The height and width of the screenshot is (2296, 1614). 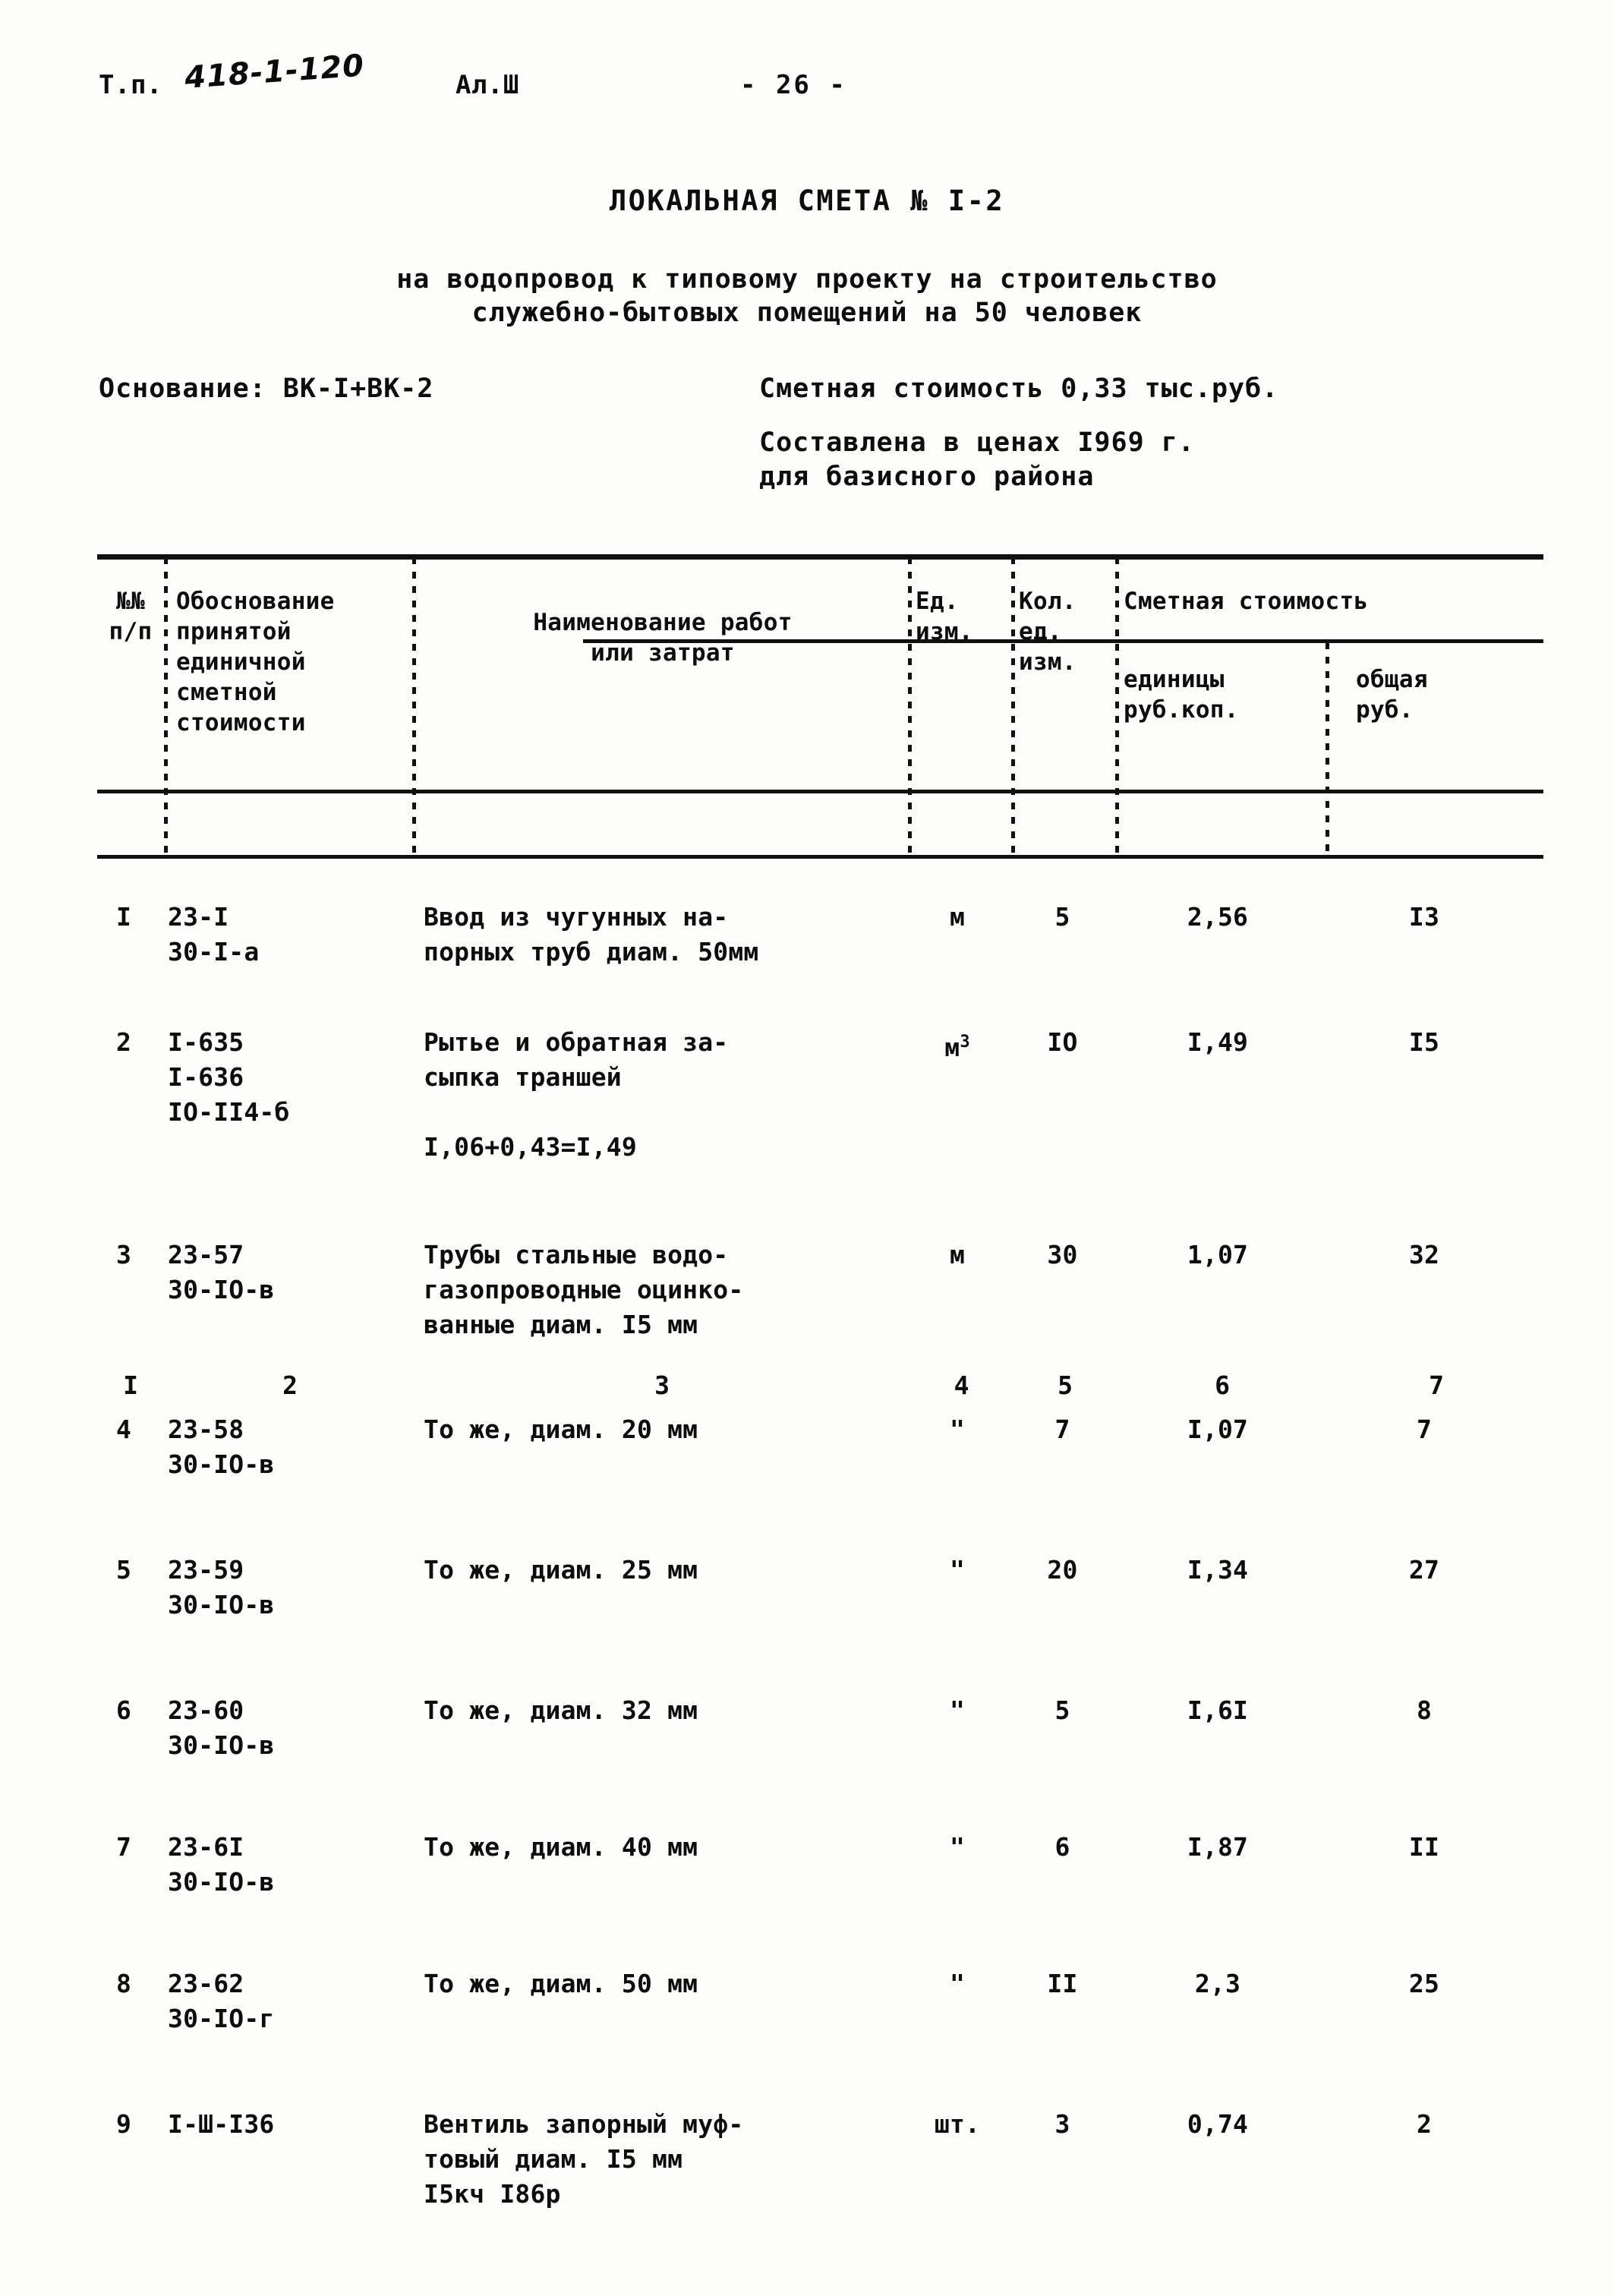 What do you see at coordinates (1424, 1254) in the screenshot?
I see `cell-total: 32` at bounding box center [1424, 1254].